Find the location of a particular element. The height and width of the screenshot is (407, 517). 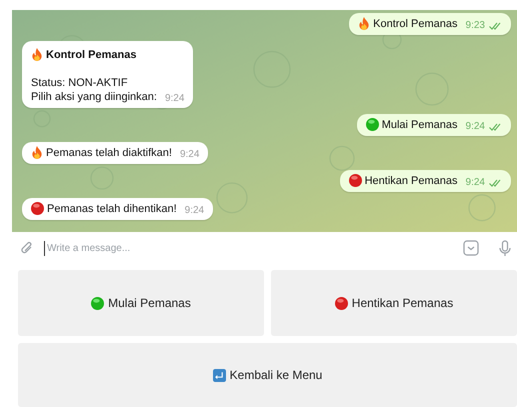

message-text: Mulai Pemanas is located at coordinates (420, 125).